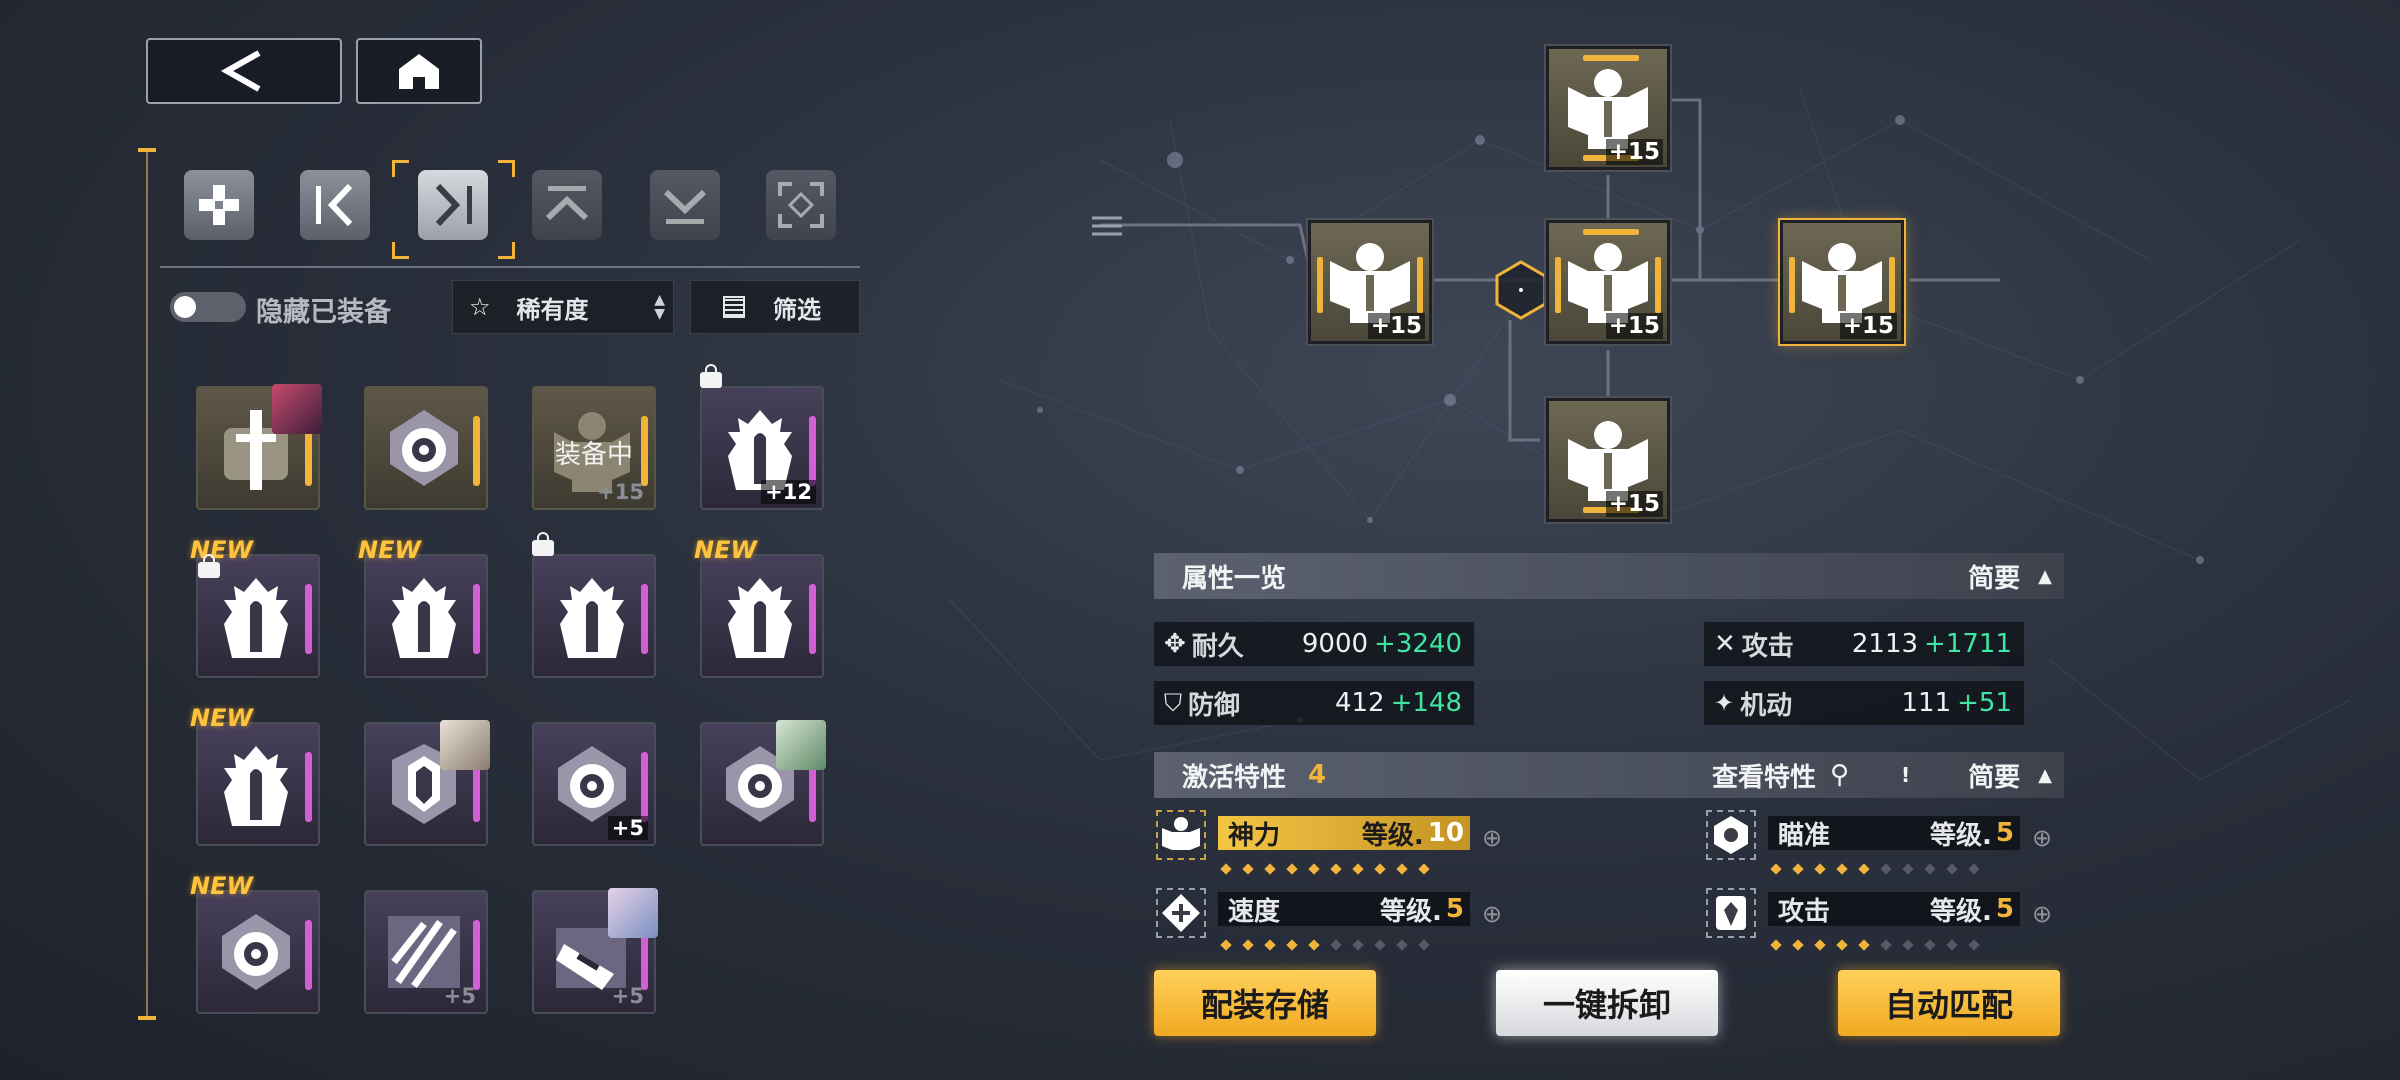 The image size is (2400, 1080). I want to click on traits-count: 4, so click(1317, 775).